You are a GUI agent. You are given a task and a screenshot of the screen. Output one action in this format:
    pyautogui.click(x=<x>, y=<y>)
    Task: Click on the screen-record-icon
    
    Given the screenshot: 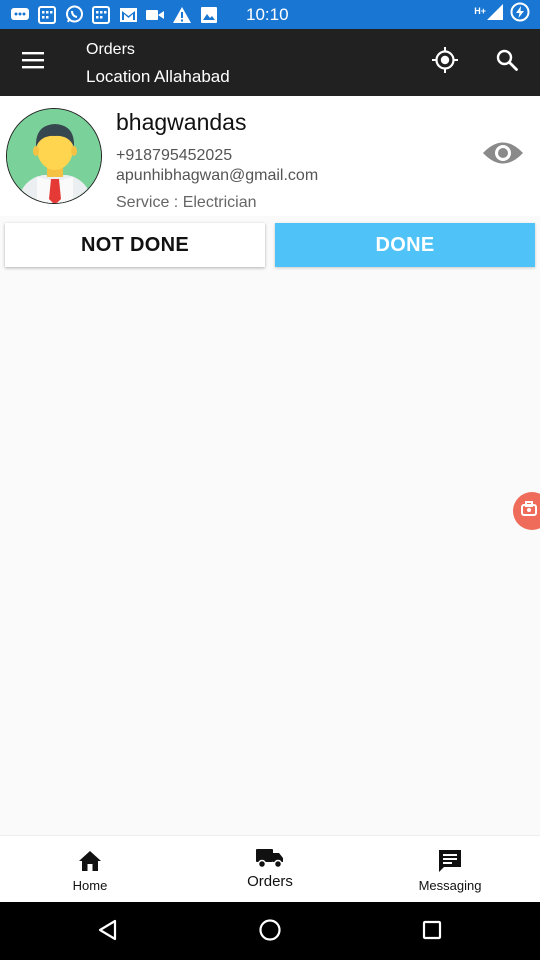 What is the action you would take?
    pyautogui.click(x=529, y=511)
    